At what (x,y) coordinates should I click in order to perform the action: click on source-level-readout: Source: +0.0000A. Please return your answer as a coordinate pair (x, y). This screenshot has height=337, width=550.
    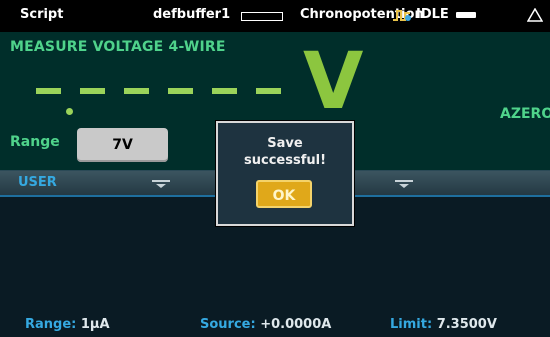
    Looking at the image, I should click on (265, 324).